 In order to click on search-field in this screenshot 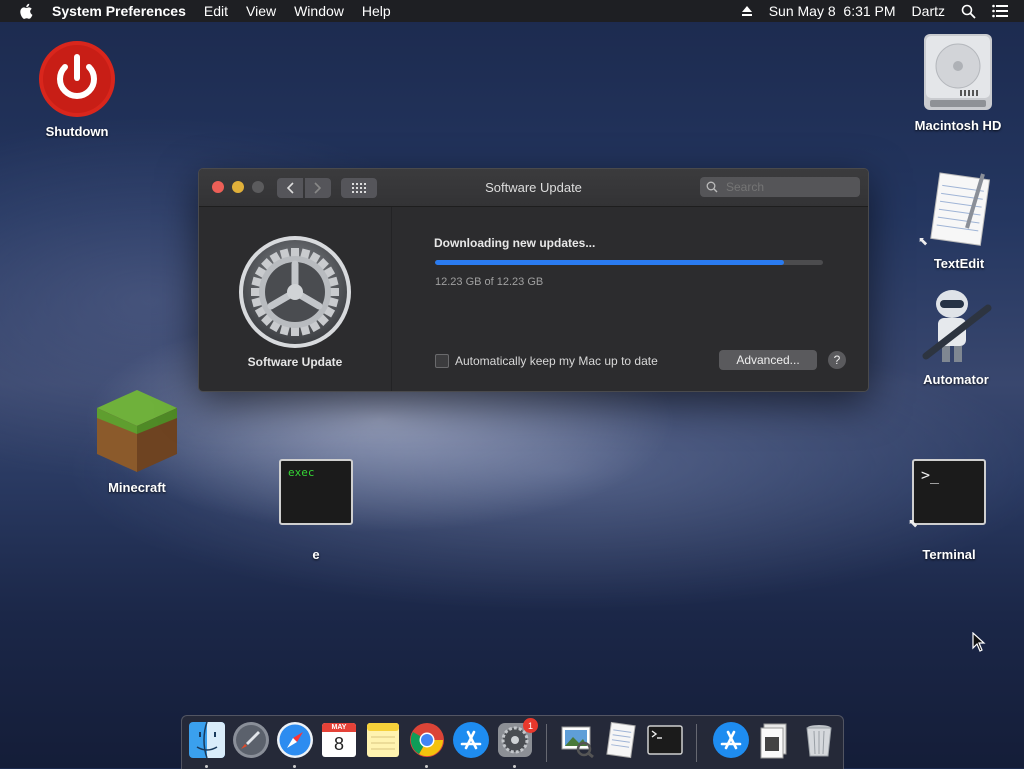, I will do `click(780, 187)`.